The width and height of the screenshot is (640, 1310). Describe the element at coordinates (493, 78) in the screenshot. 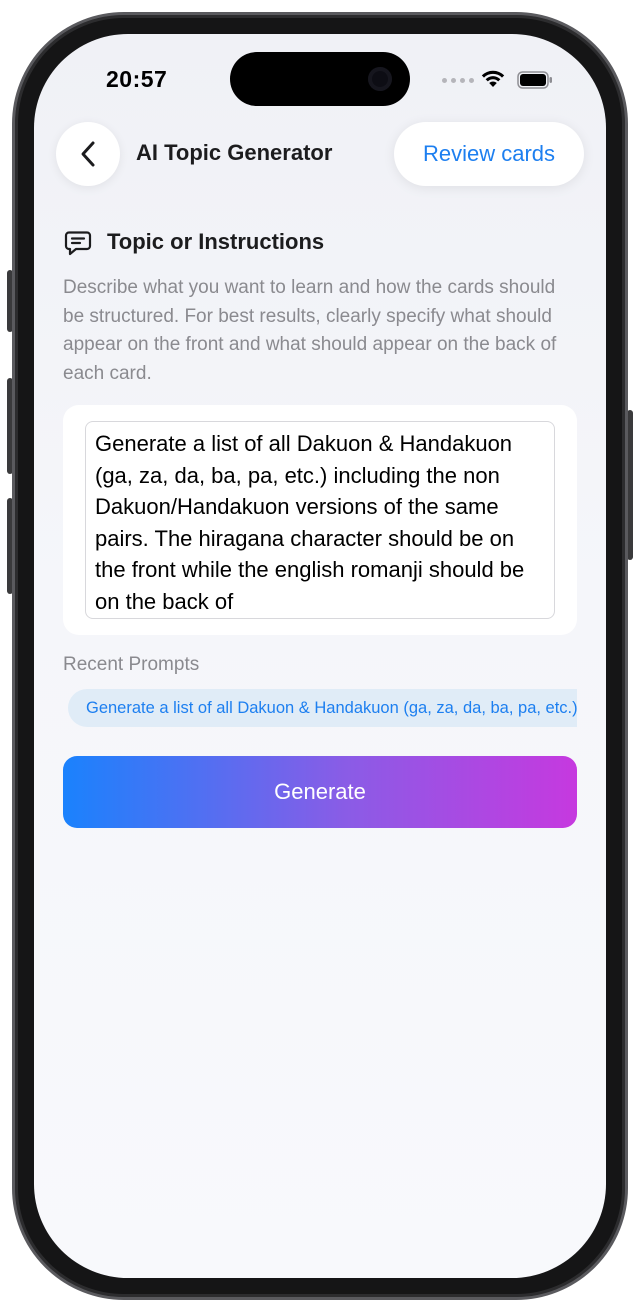

I see `wifi-icon` at that location.